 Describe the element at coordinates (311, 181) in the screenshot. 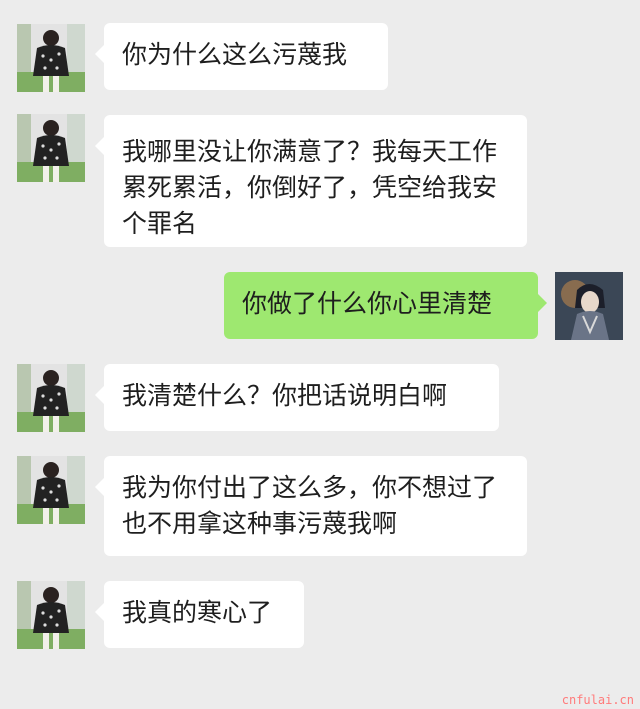

I see `message-bubble-incoming: 我哪里没让你满意了？我每天工作累死累活，你倒好了，凭空给我安个罪名` at that location.